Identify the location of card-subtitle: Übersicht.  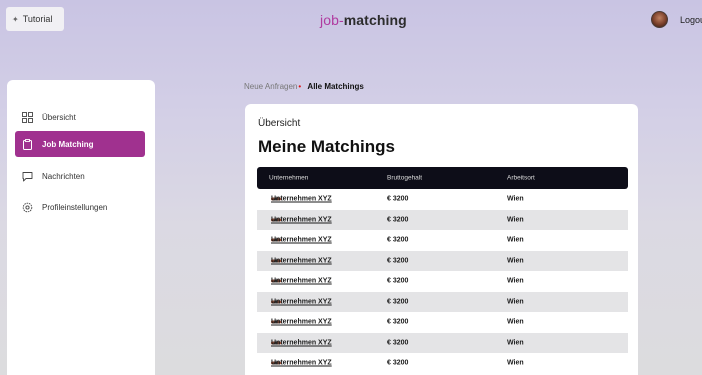
(279, 123).